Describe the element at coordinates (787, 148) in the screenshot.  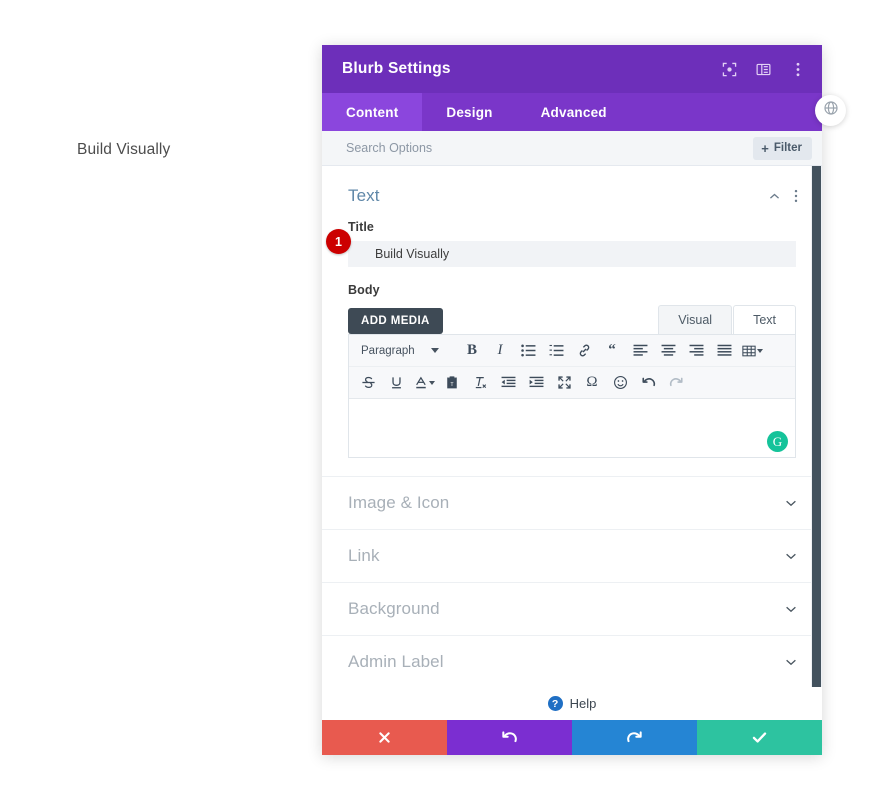
I see `filter-button-label: Filter` at that location.